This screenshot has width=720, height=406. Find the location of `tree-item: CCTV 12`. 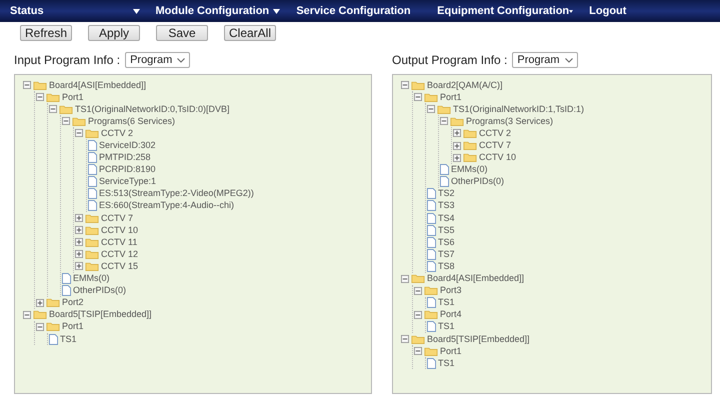

tree-item: CCTV 12 is located at coordinates (119, 254).